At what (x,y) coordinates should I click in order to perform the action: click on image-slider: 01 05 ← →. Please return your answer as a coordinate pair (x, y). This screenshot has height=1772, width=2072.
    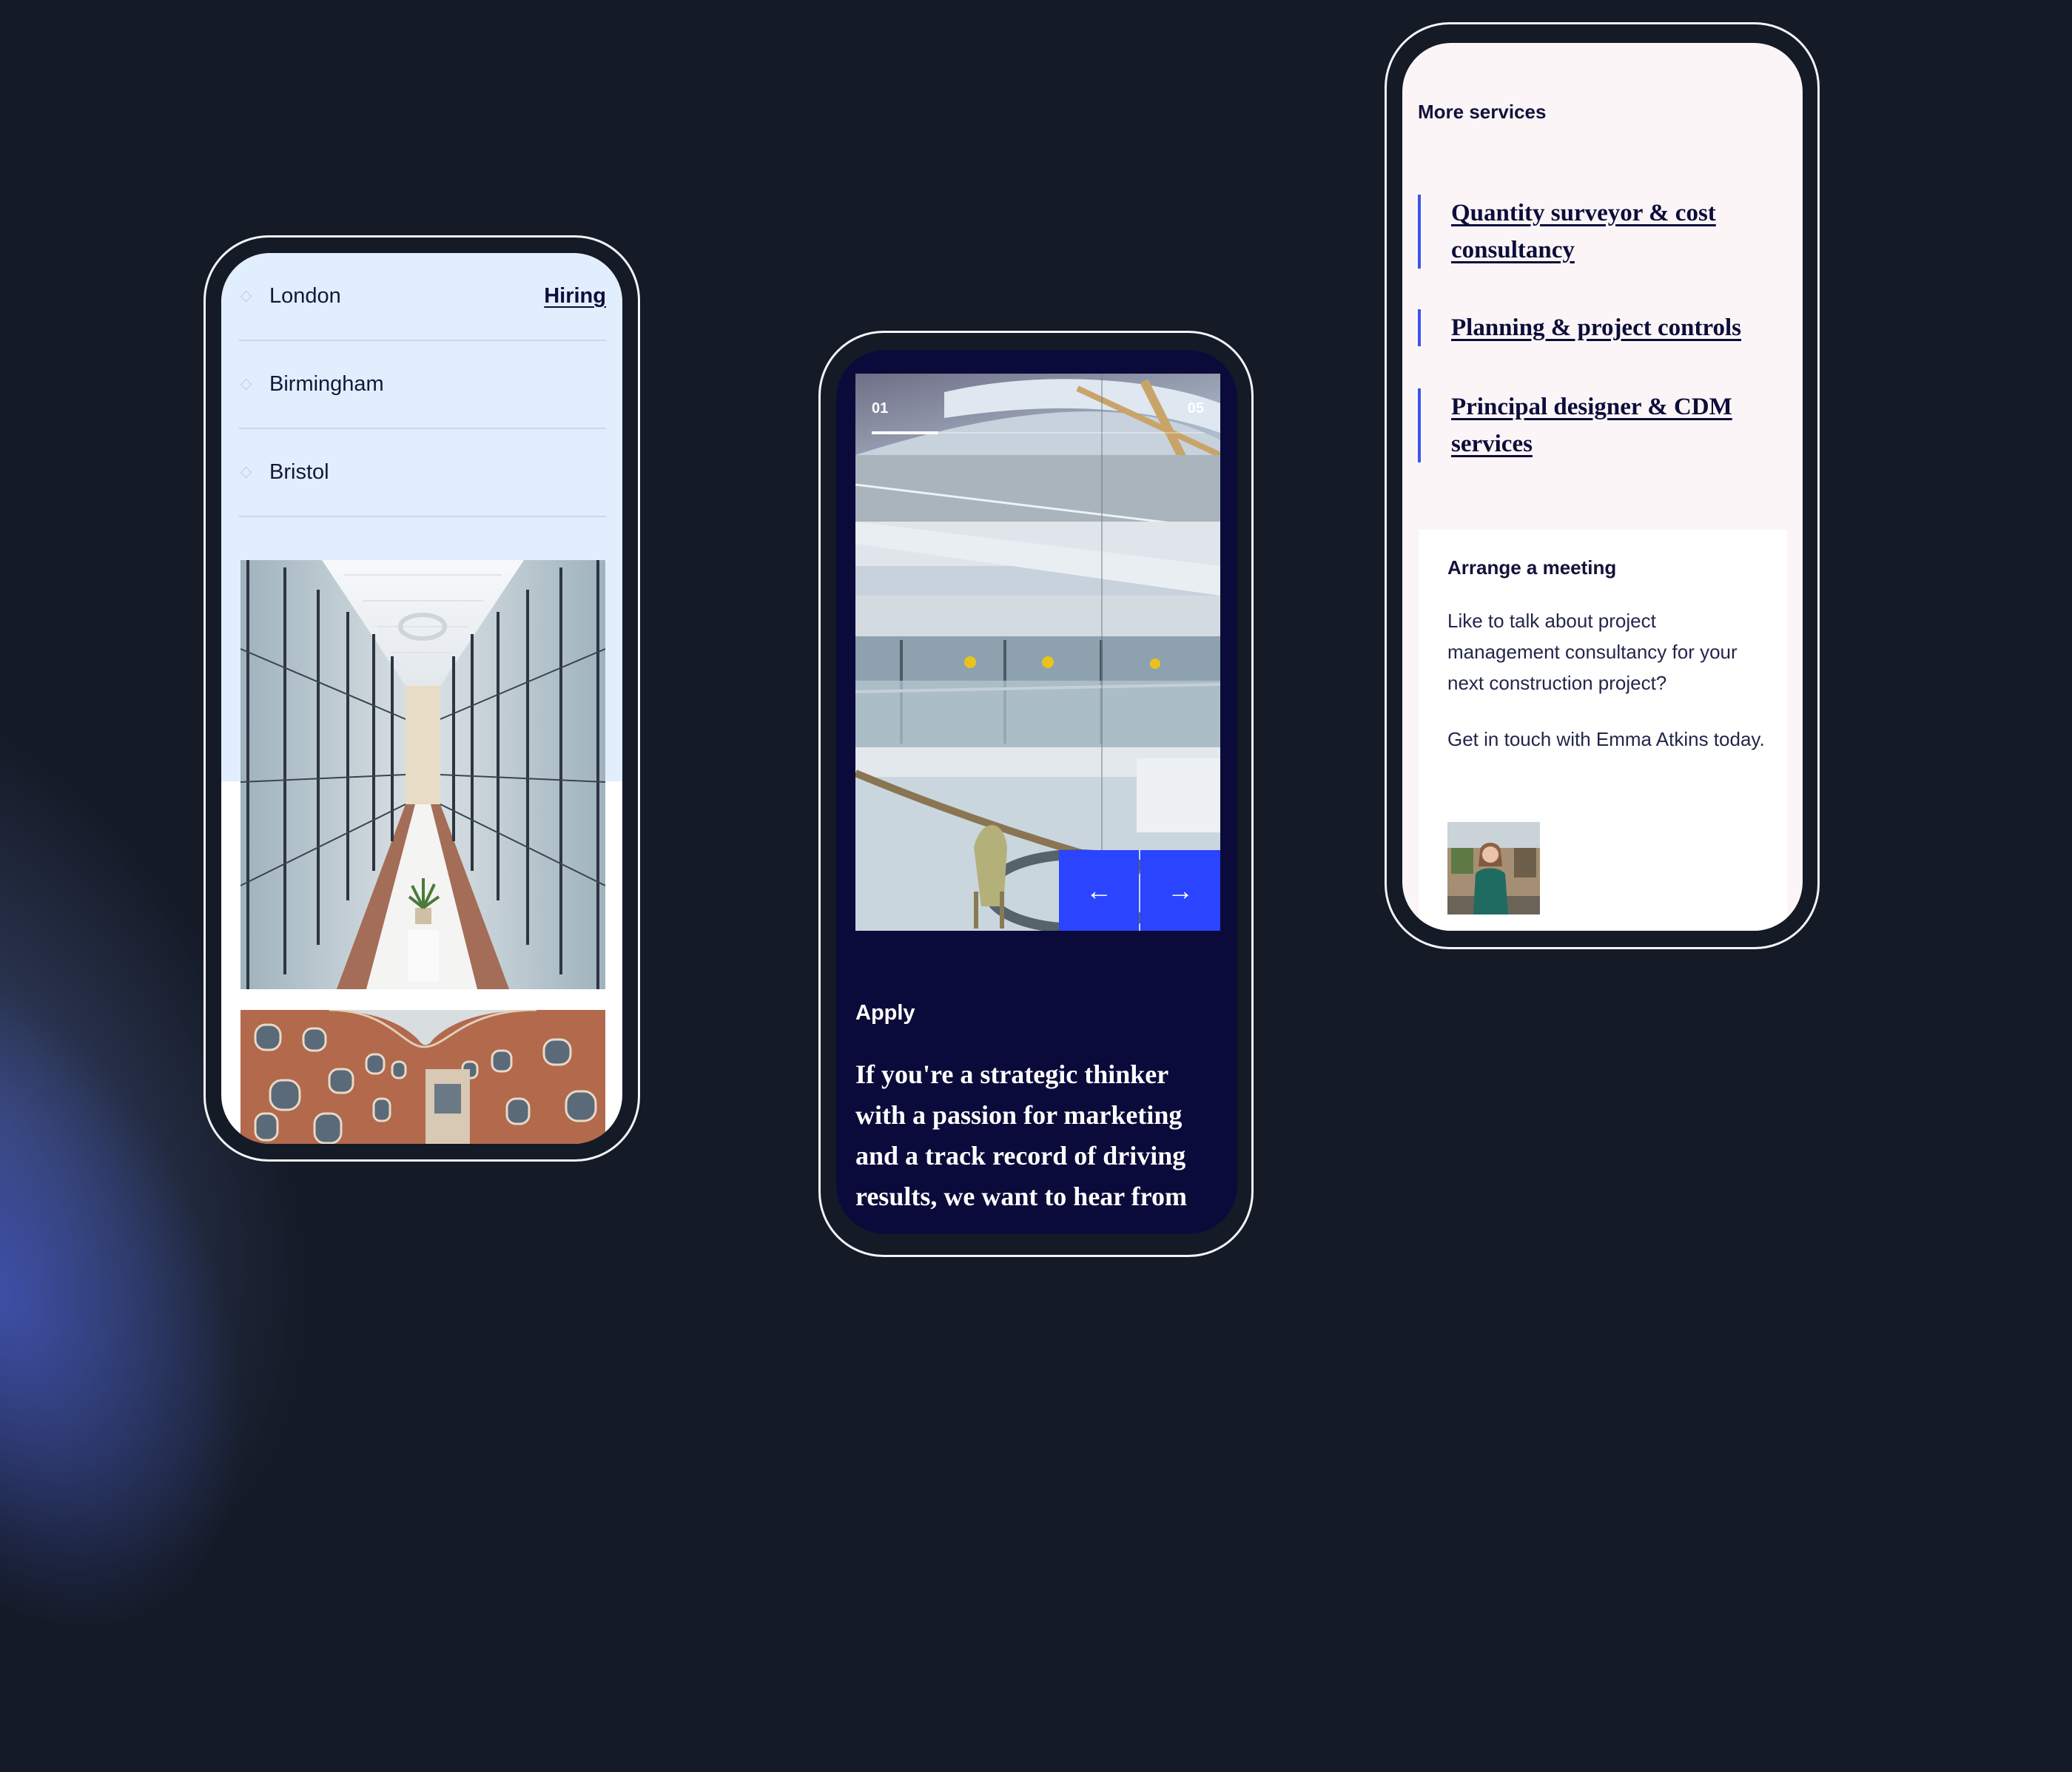
    Looking at the image, I should click on (1037, 652).